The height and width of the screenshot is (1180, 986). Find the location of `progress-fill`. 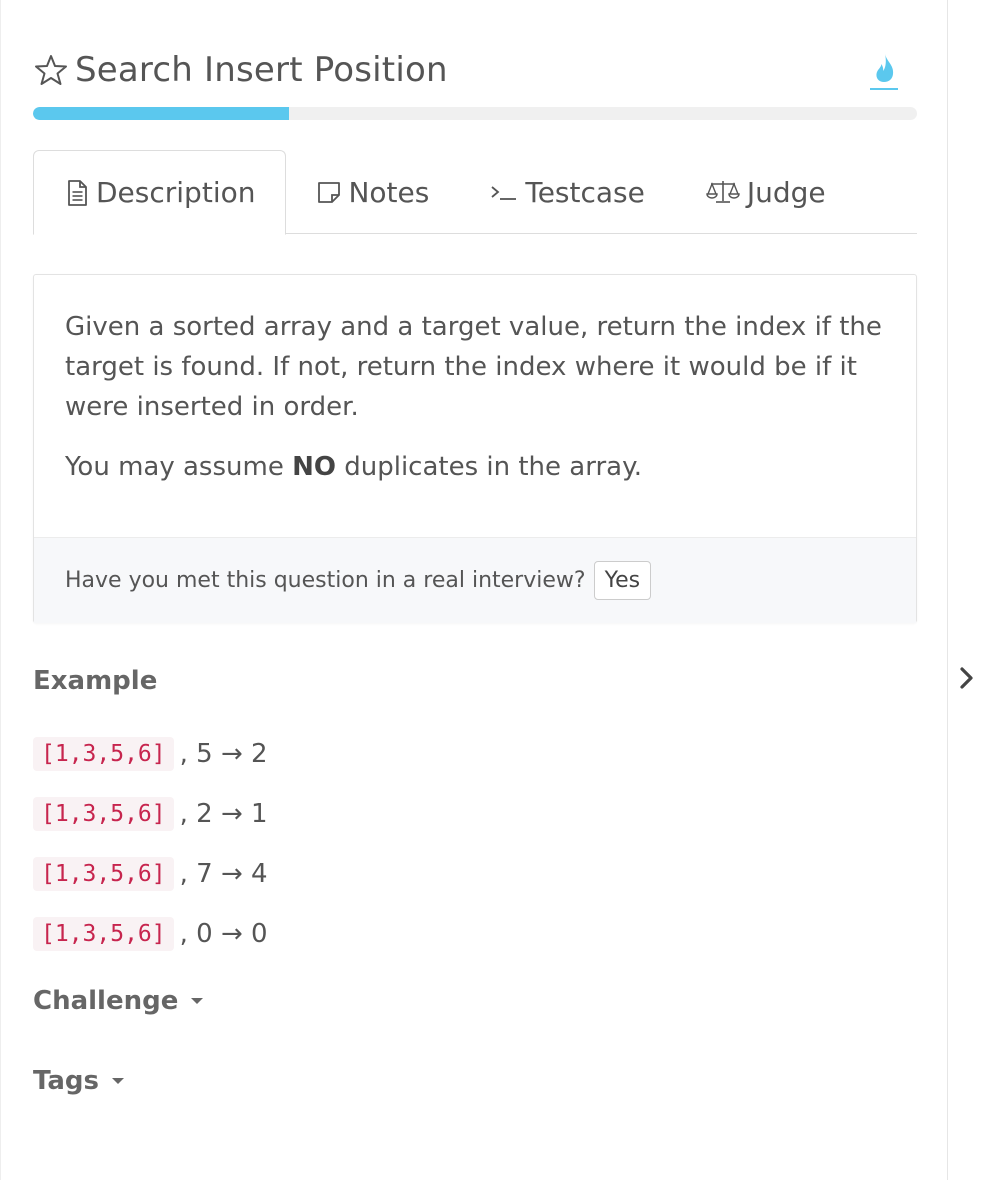

progress-fill is located at coordinates (161, 113).